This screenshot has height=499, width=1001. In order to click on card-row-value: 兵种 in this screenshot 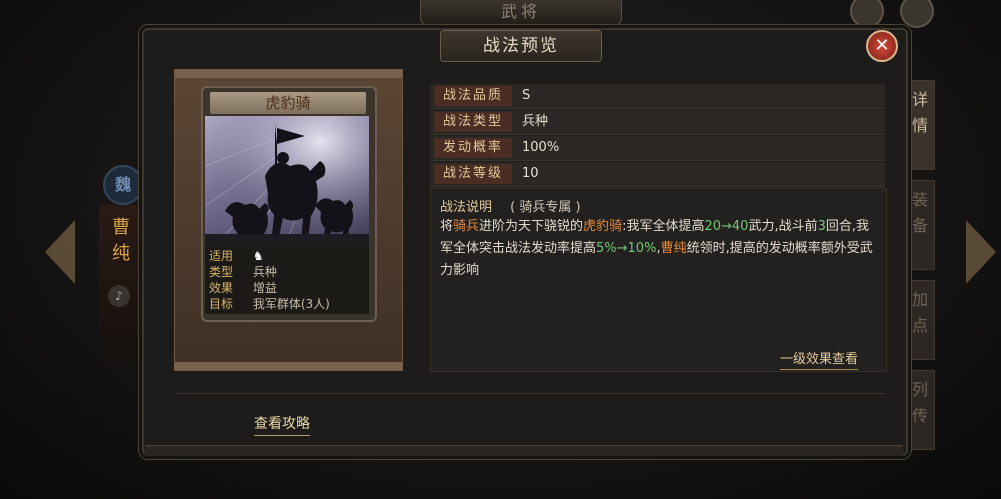, I will do `click(264, 272)`.